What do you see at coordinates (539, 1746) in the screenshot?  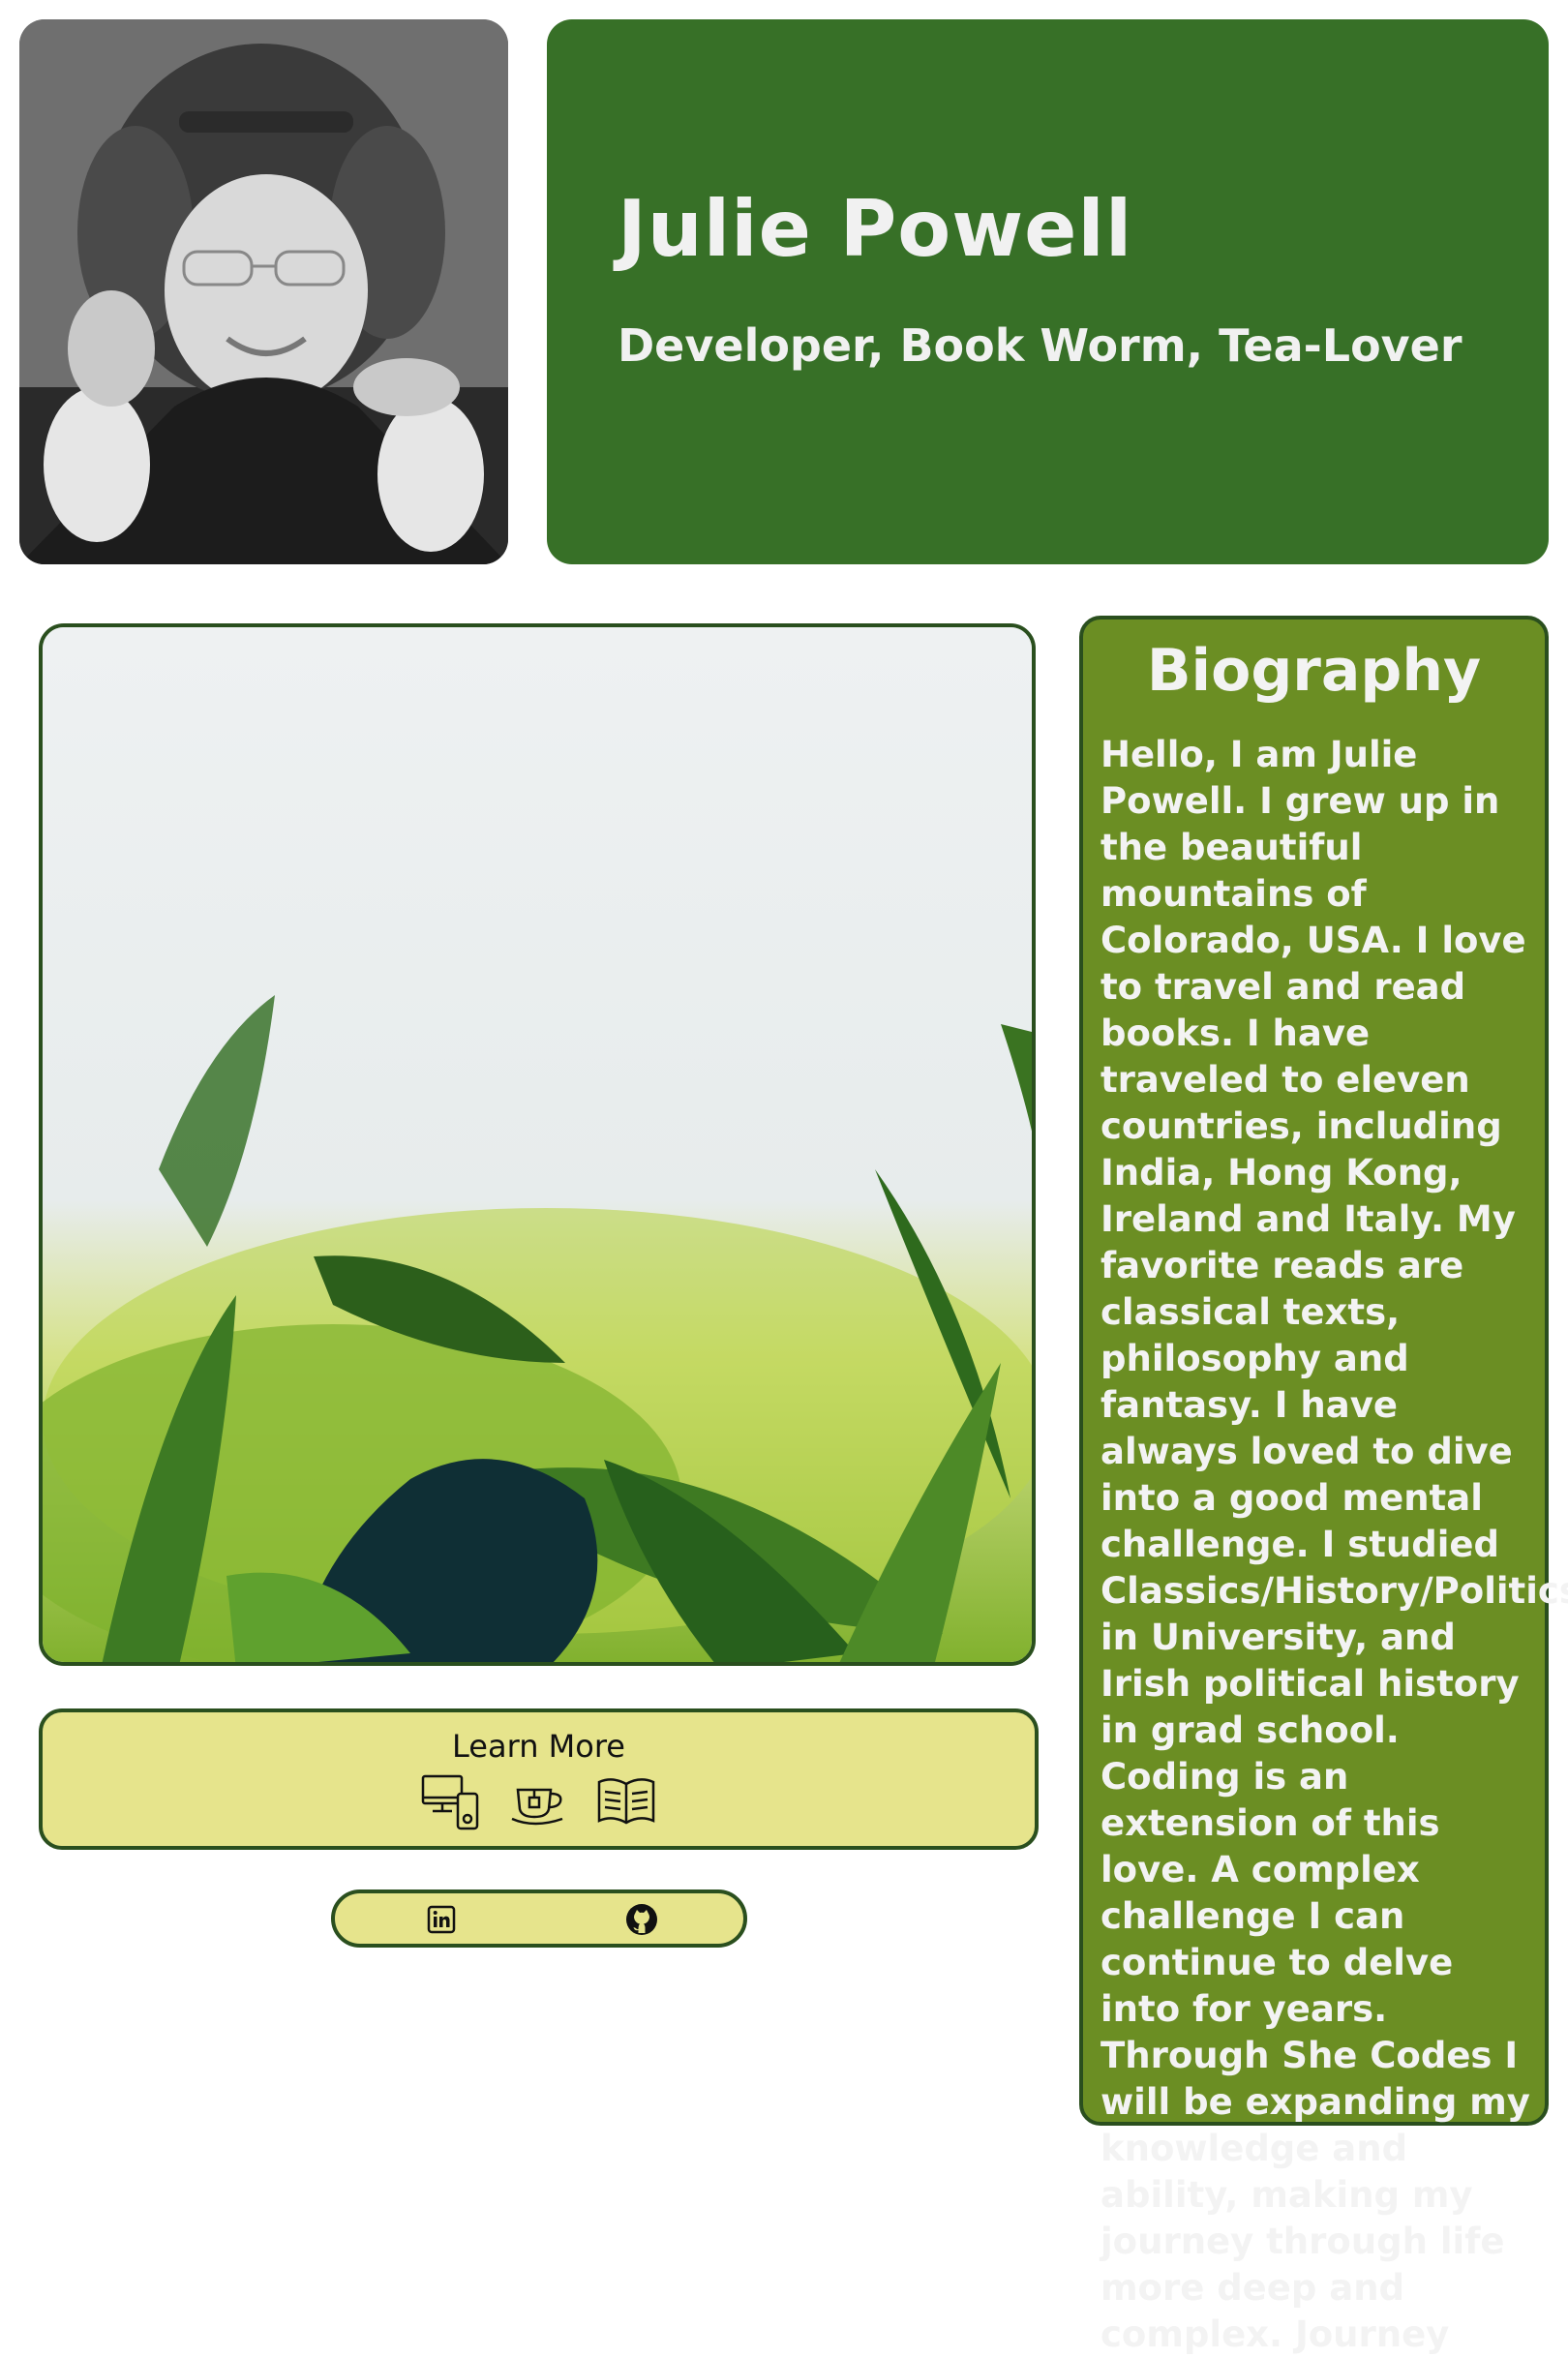 I see `learn-more-label: Learn More` at bounding box center [539, 1746].